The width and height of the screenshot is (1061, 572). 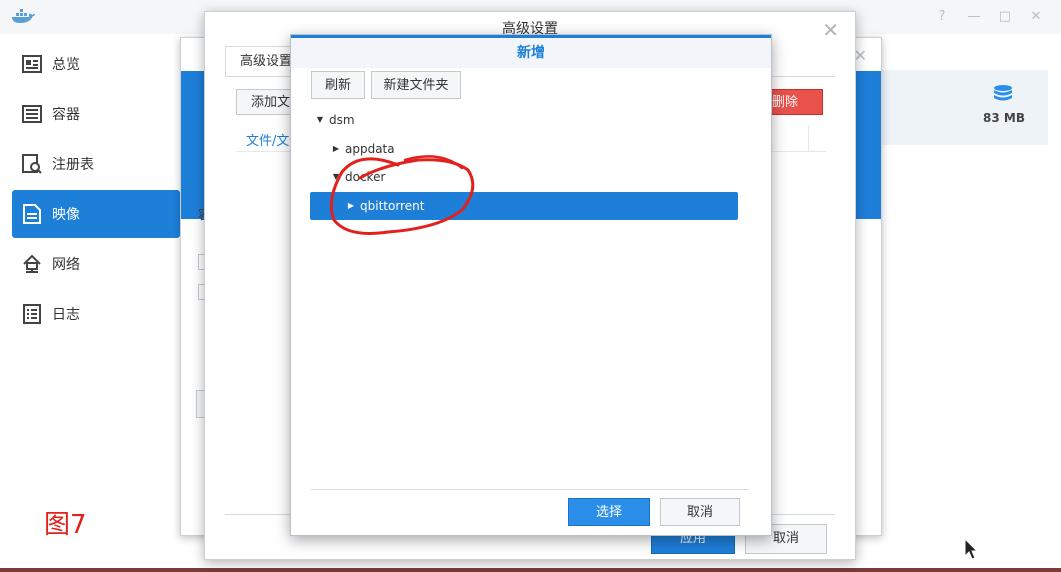 I want to click on tree-node-label: qbittorrent, so click(x=392, y=206).